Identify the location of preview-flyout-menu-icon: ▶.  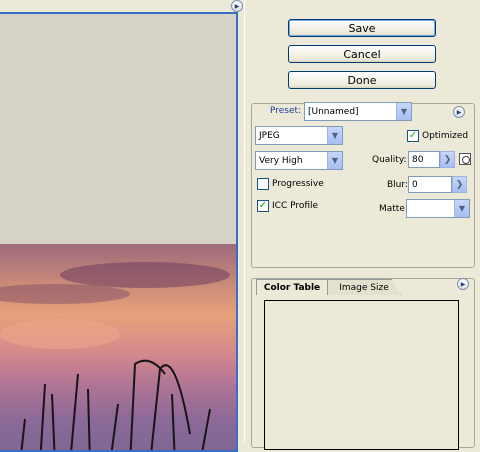
(237, 6).